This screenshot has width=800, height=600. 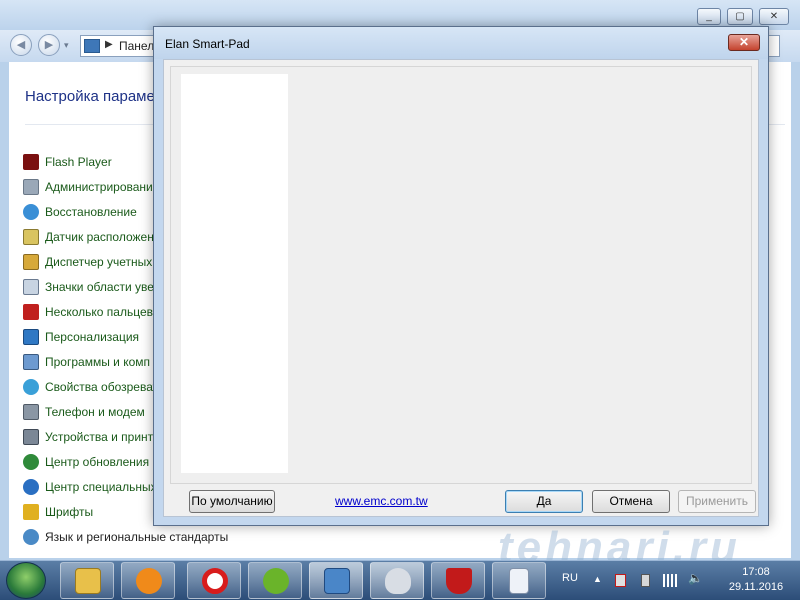 What do you see at coordinates (31, 512) in the screenshot?
I see `fonts-icon` at bounding box center [31, 512].